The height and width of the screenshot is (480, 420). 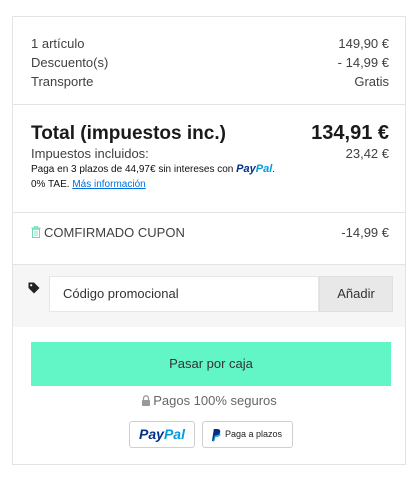 I want to click on promo-code-input: Código promocional, so click(x=184, y=294).